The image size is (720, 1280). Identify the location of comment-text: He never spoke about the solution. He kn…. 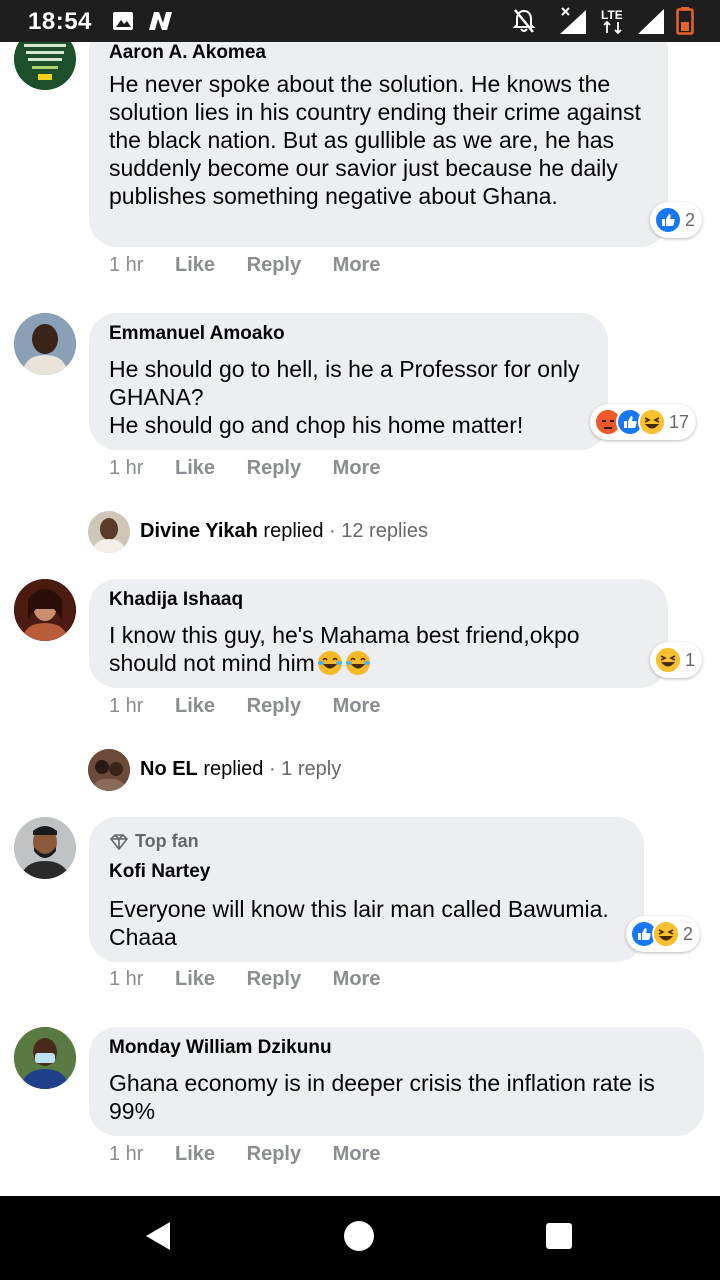
(375, 140).